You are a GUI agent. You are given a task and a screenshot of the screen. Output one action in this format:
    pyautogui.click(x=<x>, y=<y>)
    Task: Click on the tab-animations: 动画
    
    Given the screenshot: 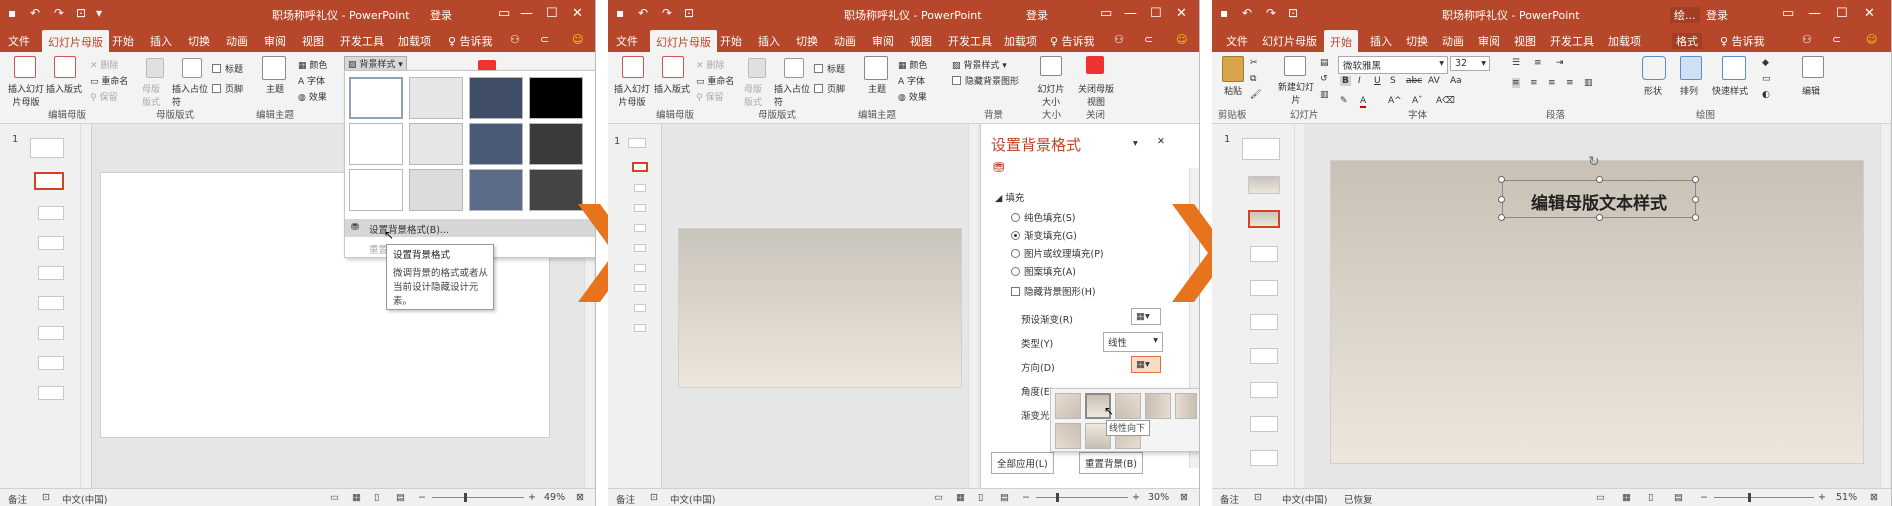 What is the action you would take?
    pyautogui.click(x=1453, y=41)
    